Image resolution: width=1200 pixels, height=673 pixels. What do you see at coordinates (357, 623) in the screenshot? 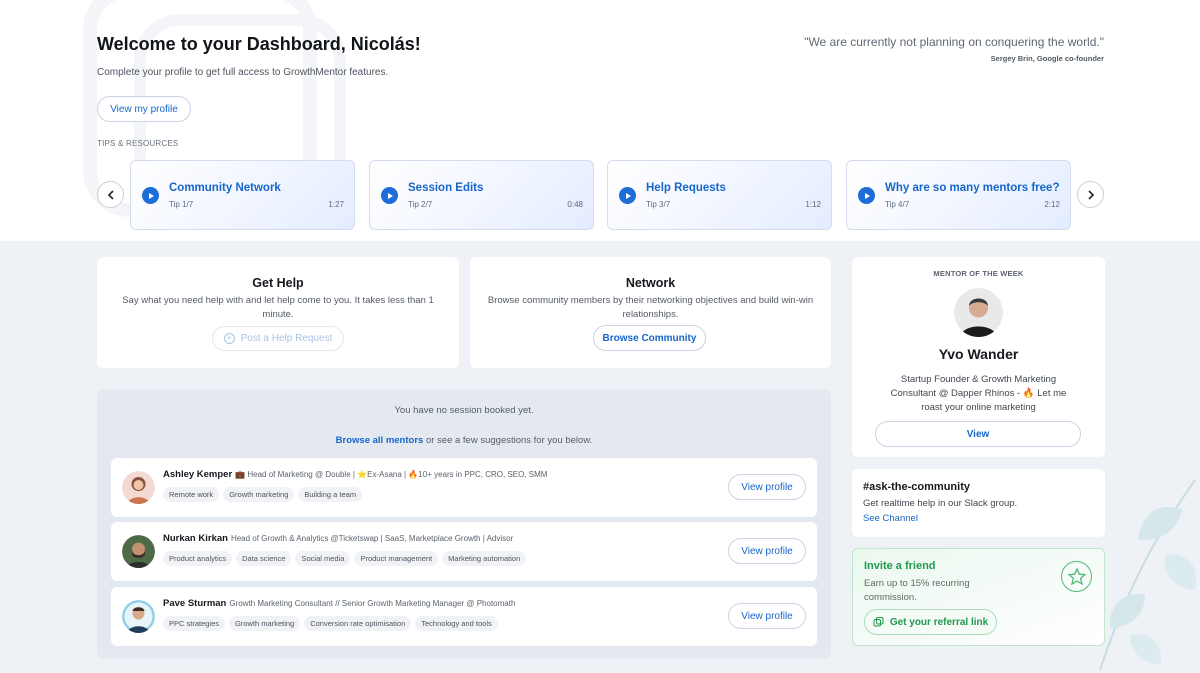
I see `expertise-tag: Conversion rate optimisation` at bounding box center [357, 623].